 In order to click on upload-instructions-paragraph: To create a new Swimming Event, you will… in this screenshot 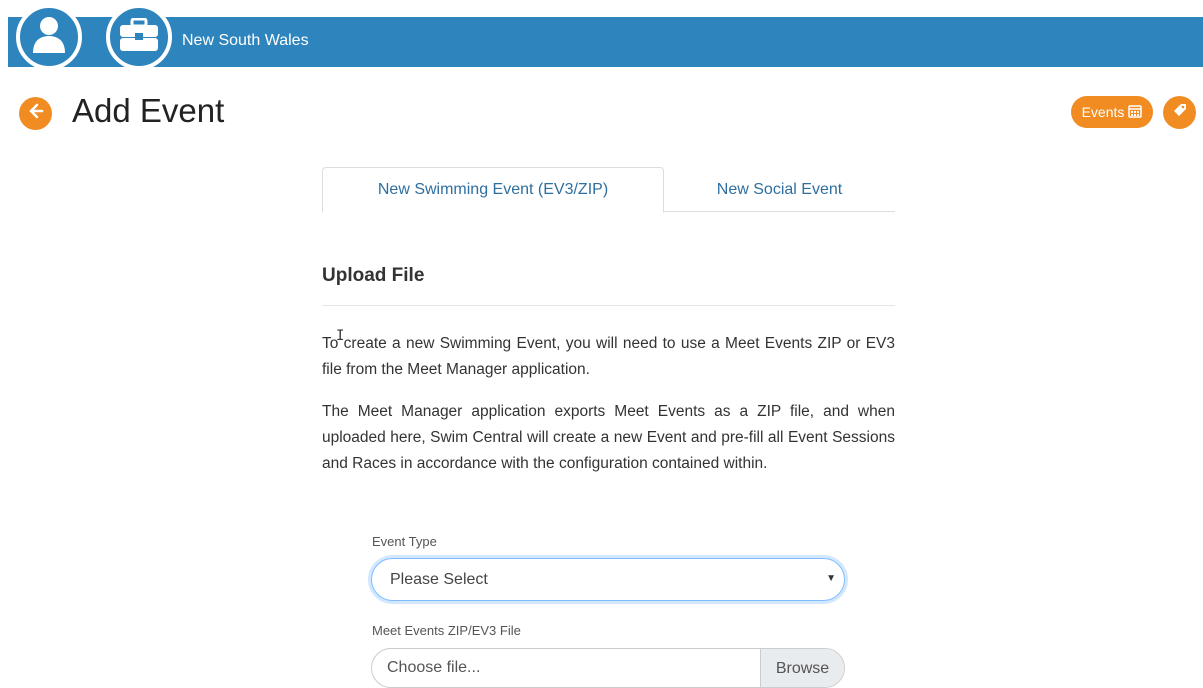, I will do `click(608, 356)`.